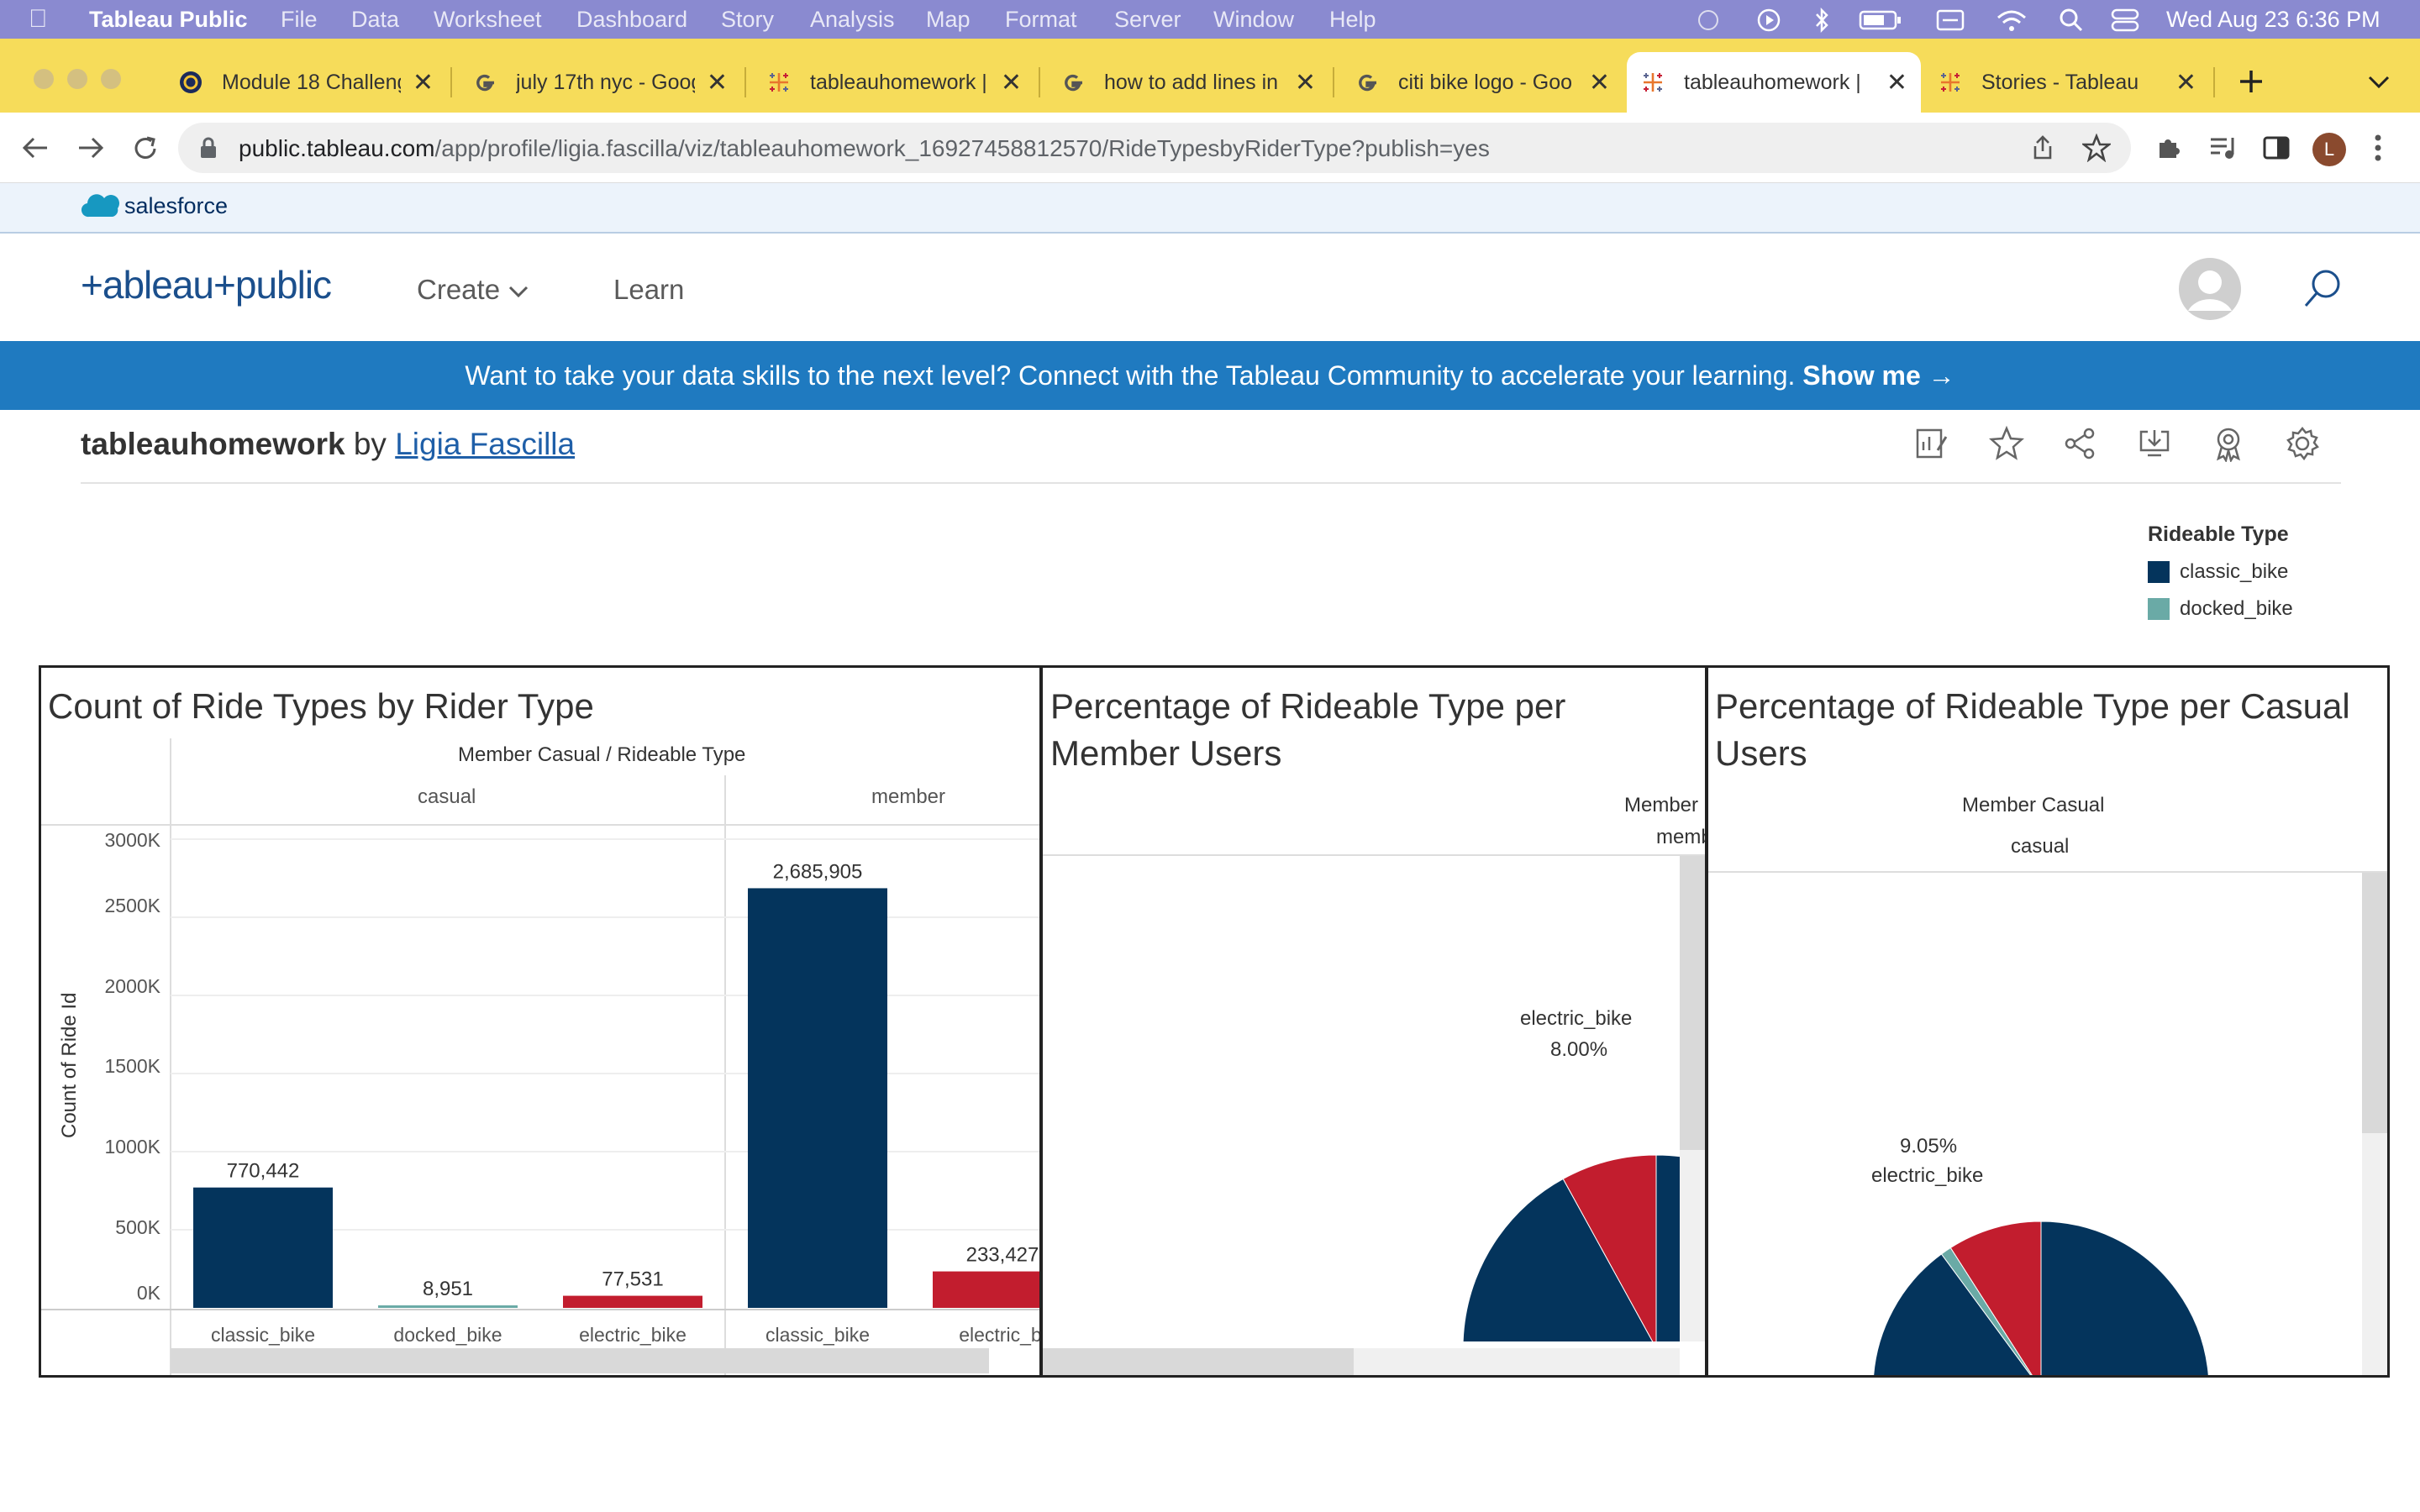 The image size is (2420, 1512). Describe the element at coordinates (1041, 20) in the screenshot. I see `menu-format: Format` at that location.